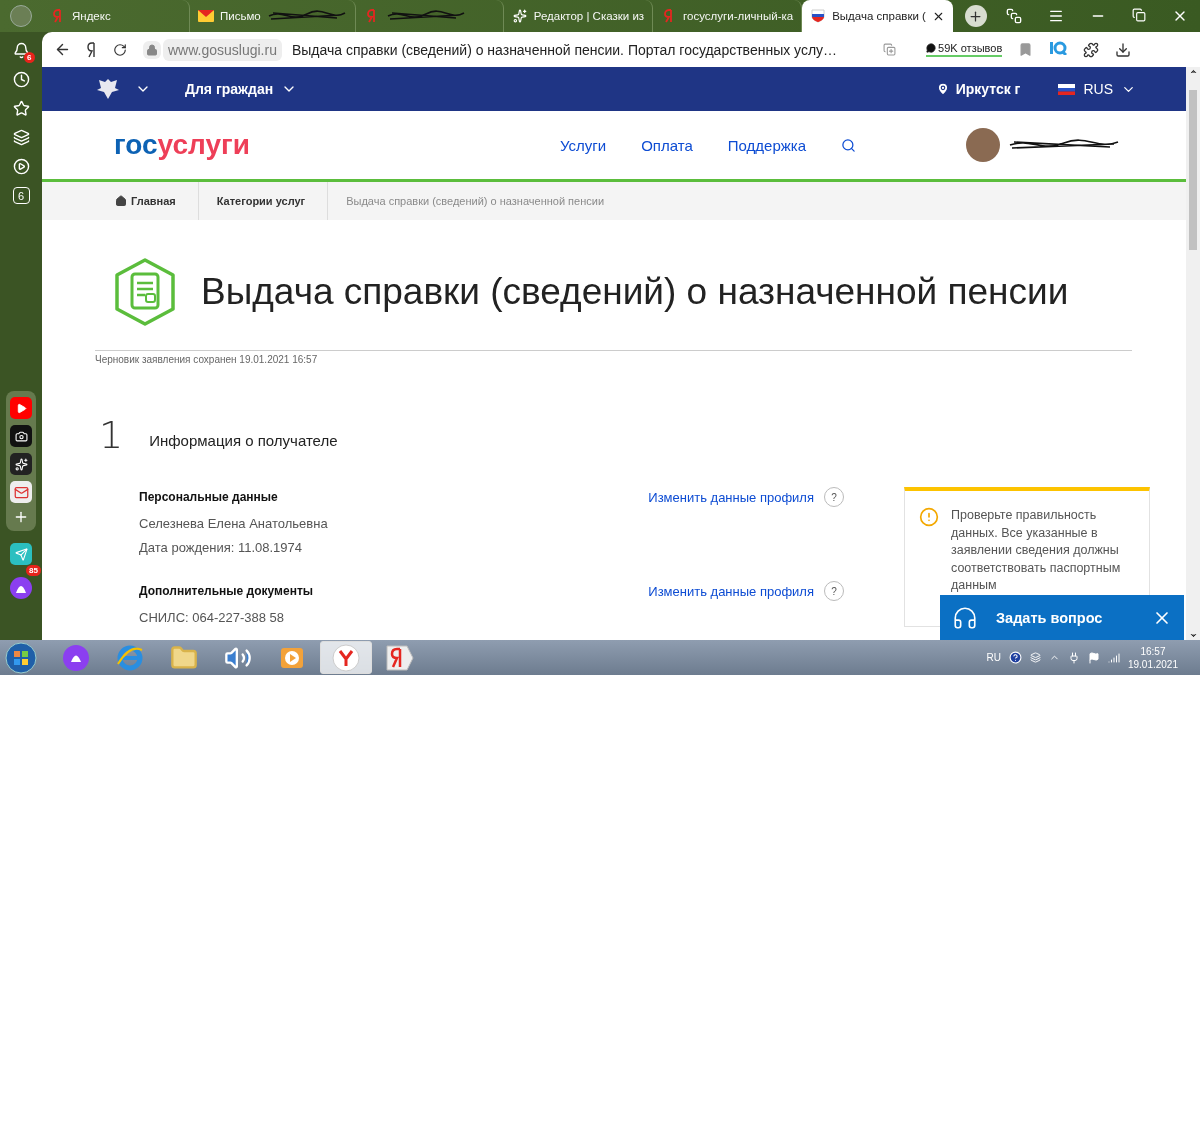  I want to click on page-heading: Выдача справки (сведений) о назначенной пенсии, so click(635, 292).